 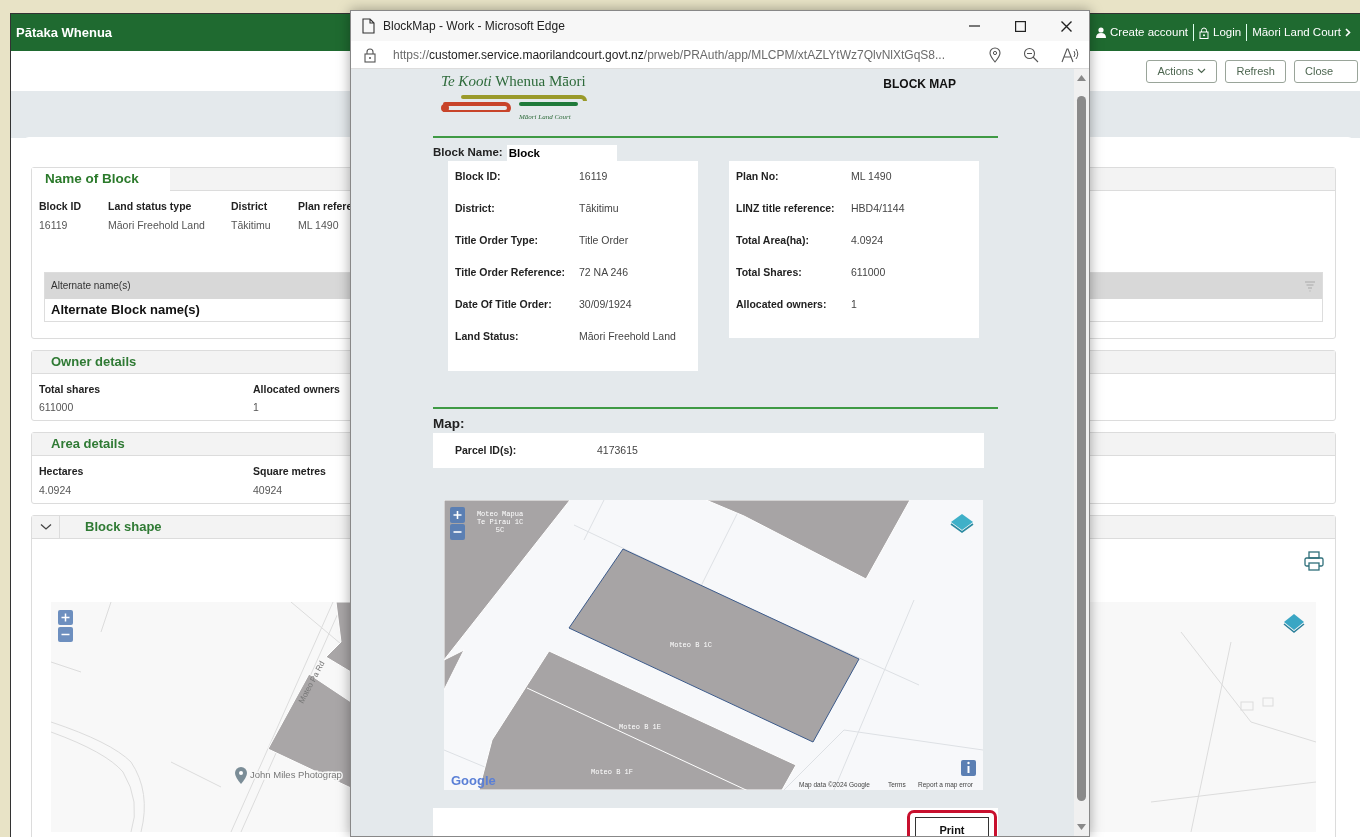 What do you see at coordinates (125, 309) in the screenshot?
I see `grid-cell-text: Alternate Block name(s)` at bounding box center [125, 309].